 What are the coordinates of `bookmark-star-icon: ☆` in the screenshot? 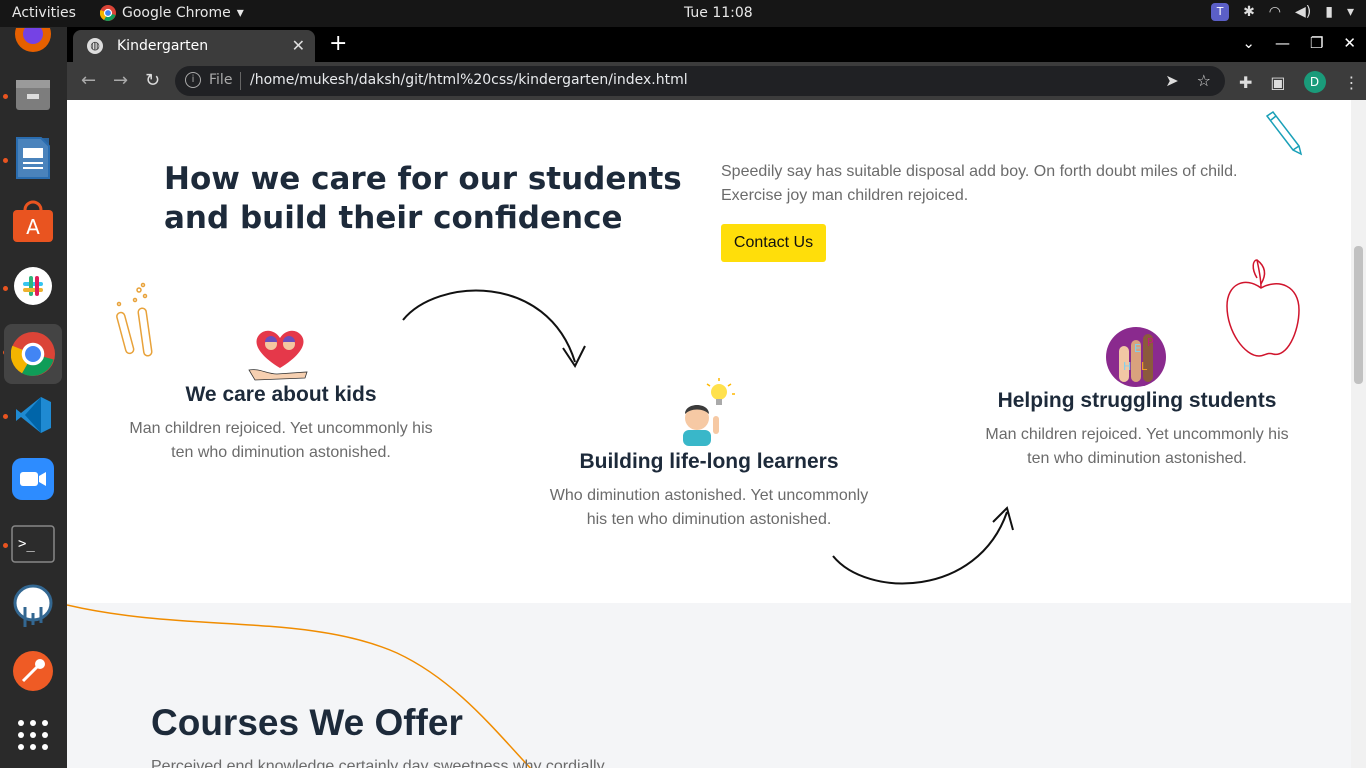 It's located at (1204, 80).